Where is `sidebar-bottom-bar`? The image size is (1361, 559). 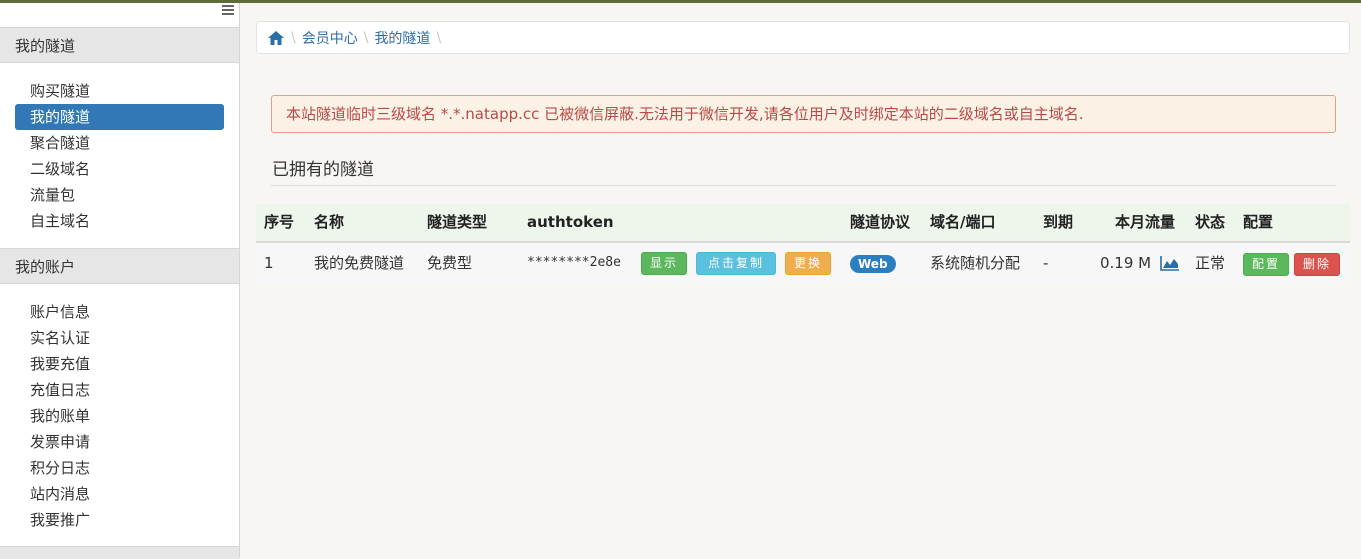 sidebar-bottom-bar is located at coordinates (119, 552).